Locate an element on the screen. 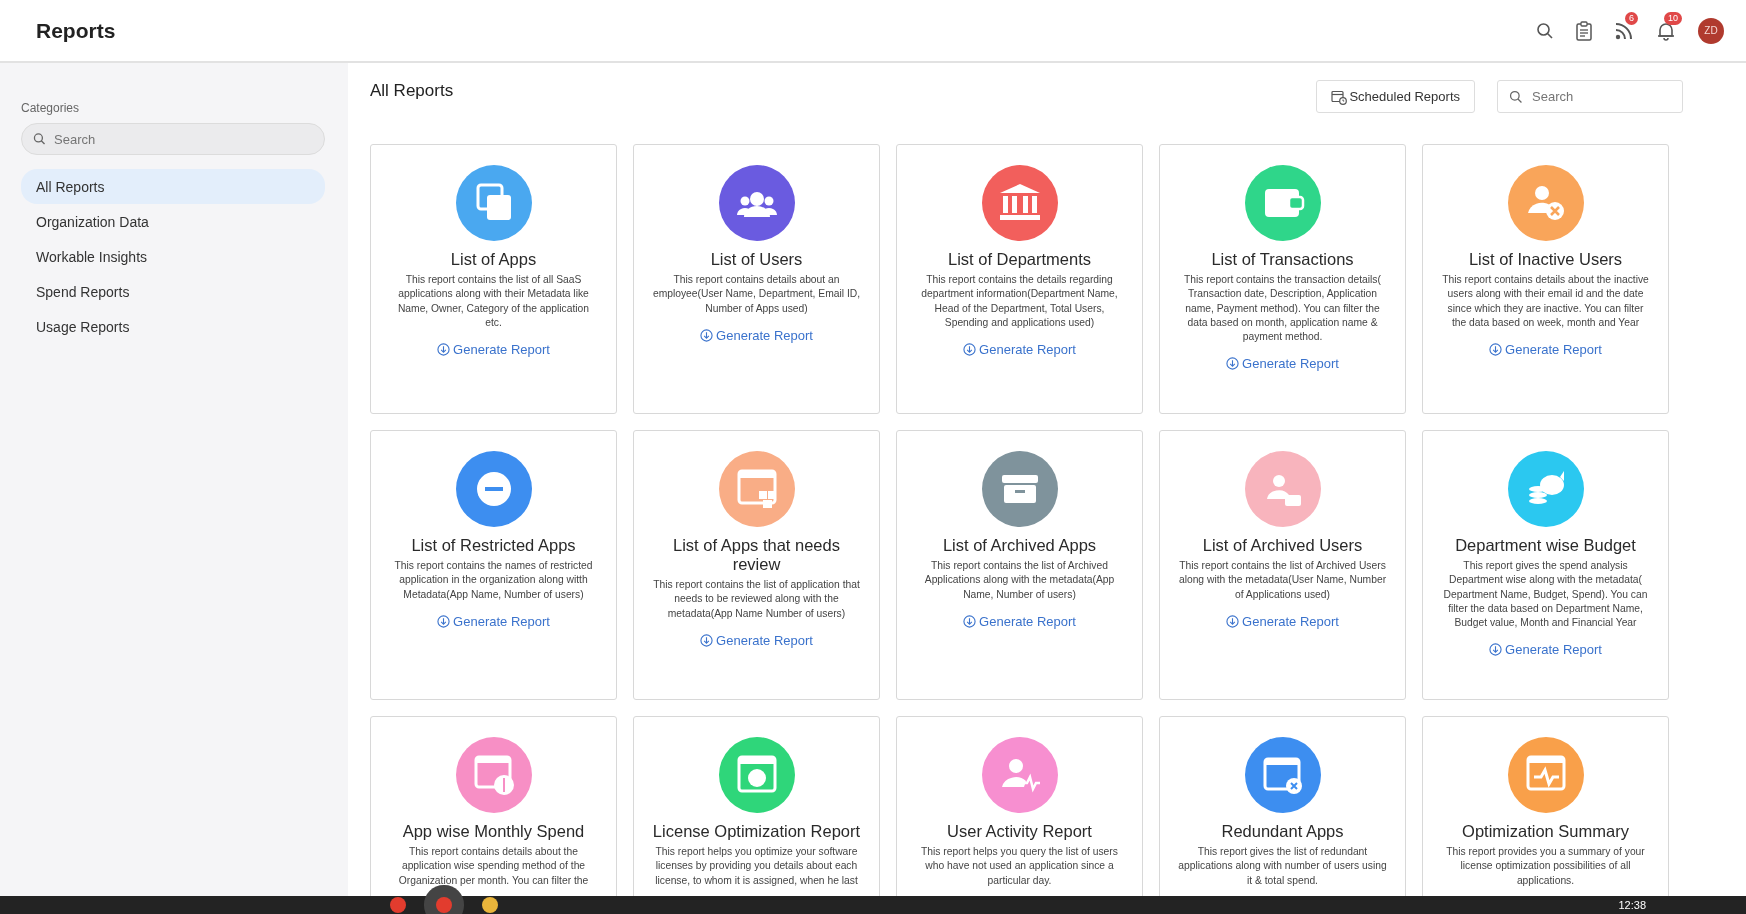 This screenshot has width=1746, height=914. sidebar-item: Usage Reports is located at coordinates (173, 326).